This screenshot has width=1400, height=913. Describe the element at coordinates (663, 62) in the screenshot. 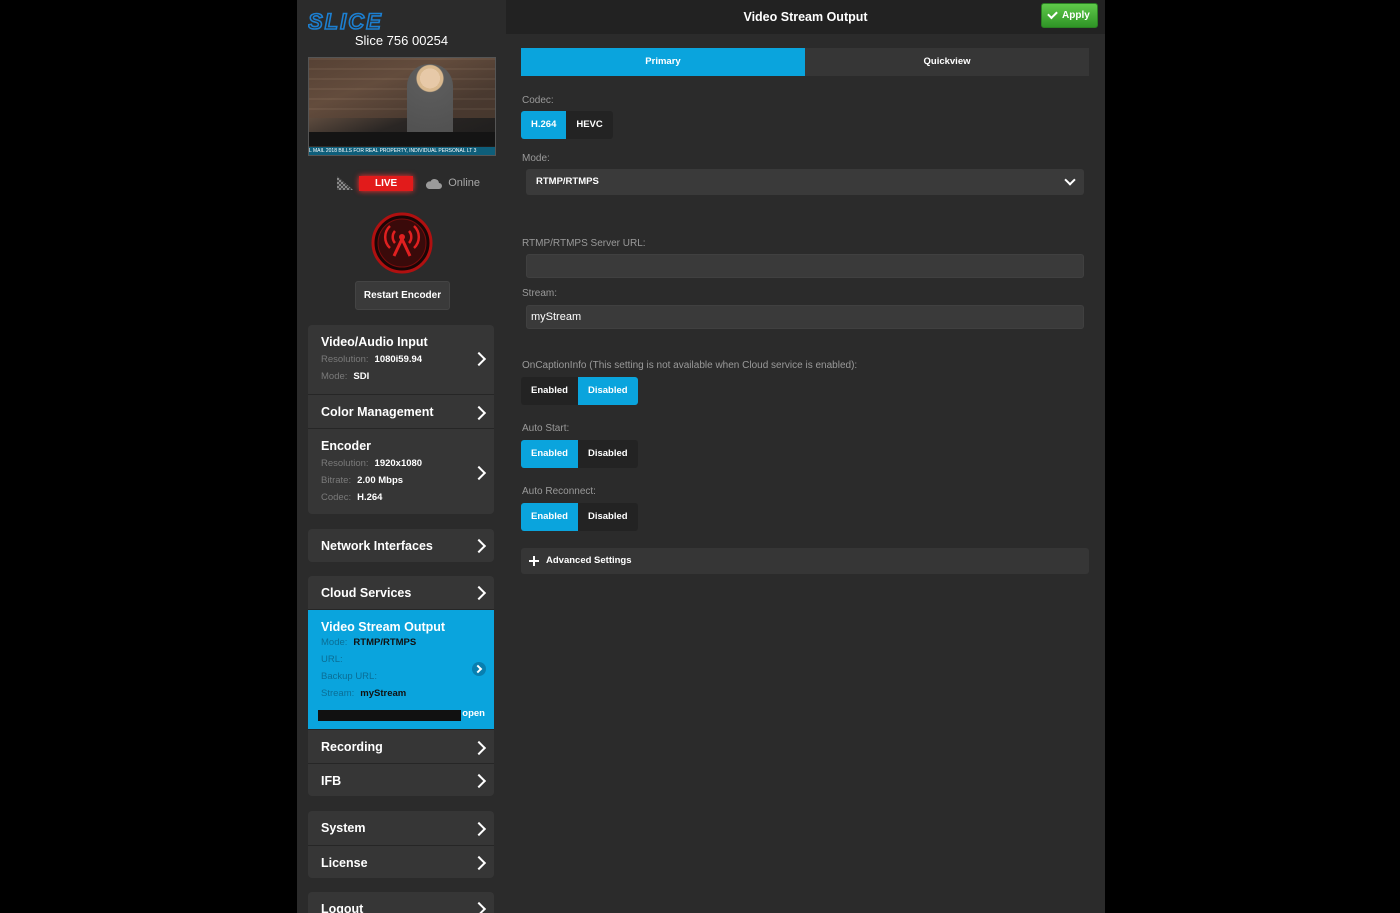

I see `tab-primary: Primary` at that location.